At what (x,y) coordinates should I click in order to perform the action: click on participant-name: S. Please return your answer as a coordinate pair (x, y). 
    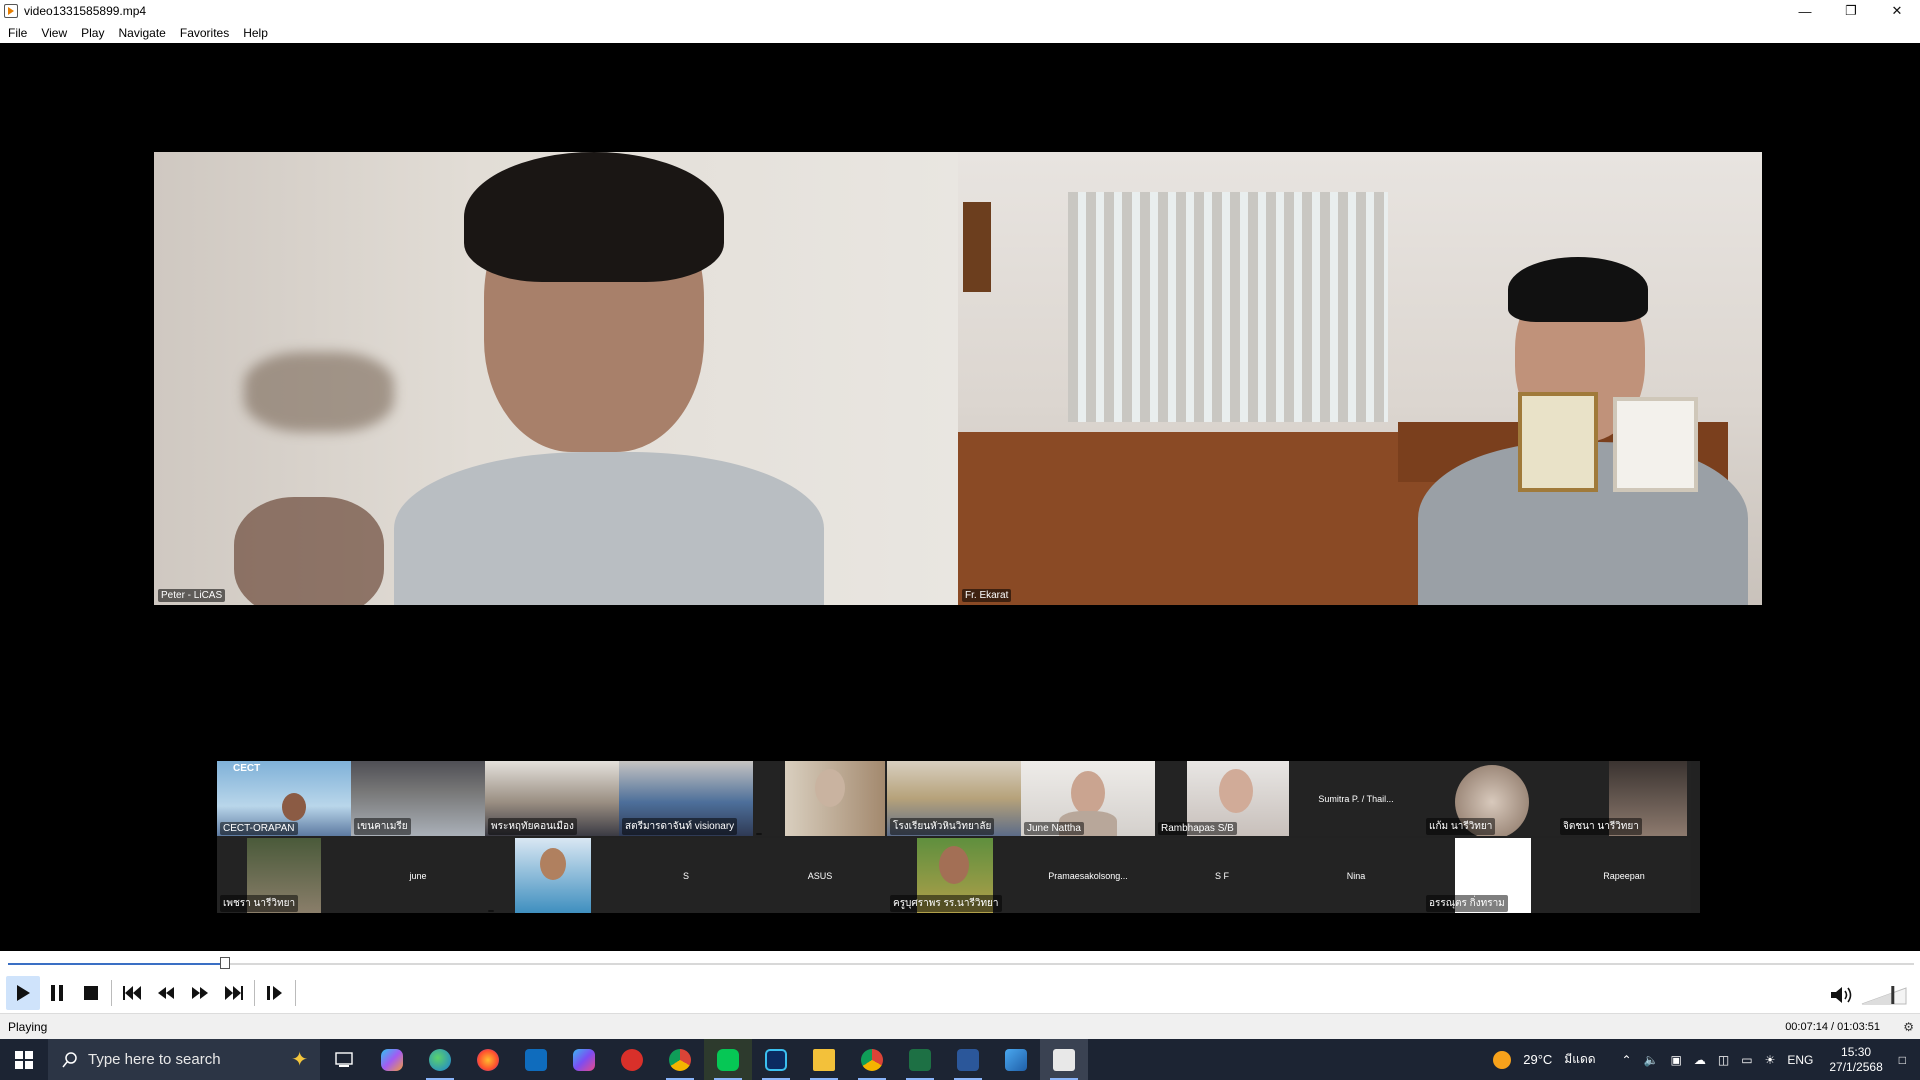
    Looking at the image, I should click on (685, 875).